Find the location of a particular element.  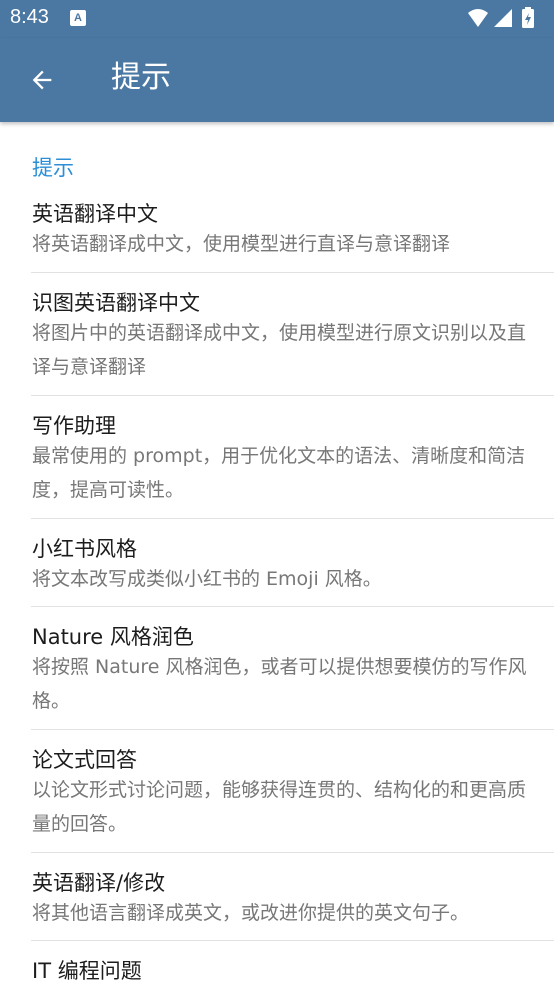

battery-icon is located at coordinates (528, 17).